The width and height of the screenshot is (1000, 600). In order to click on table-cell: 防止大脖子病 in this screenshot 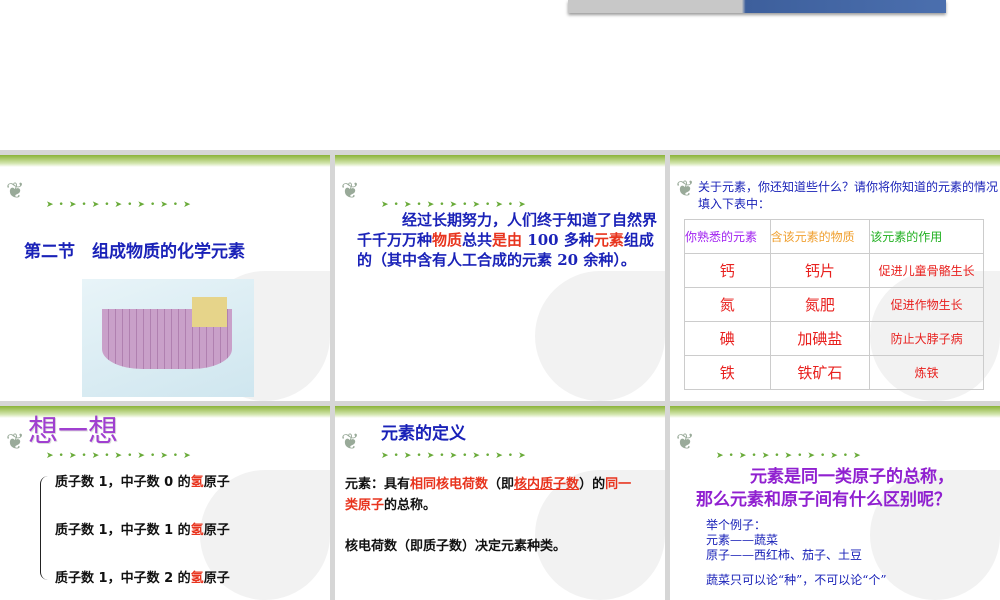, I will do `click(926, 338)`.